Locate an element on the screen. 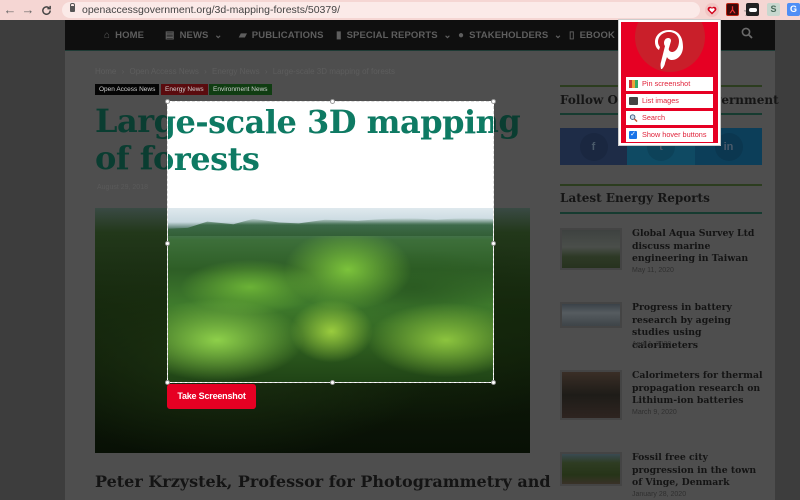 The height and width of the screenshot is (500, 800). pin-screenshot-button: Pin screenshot is located at coordinates (669, 84).